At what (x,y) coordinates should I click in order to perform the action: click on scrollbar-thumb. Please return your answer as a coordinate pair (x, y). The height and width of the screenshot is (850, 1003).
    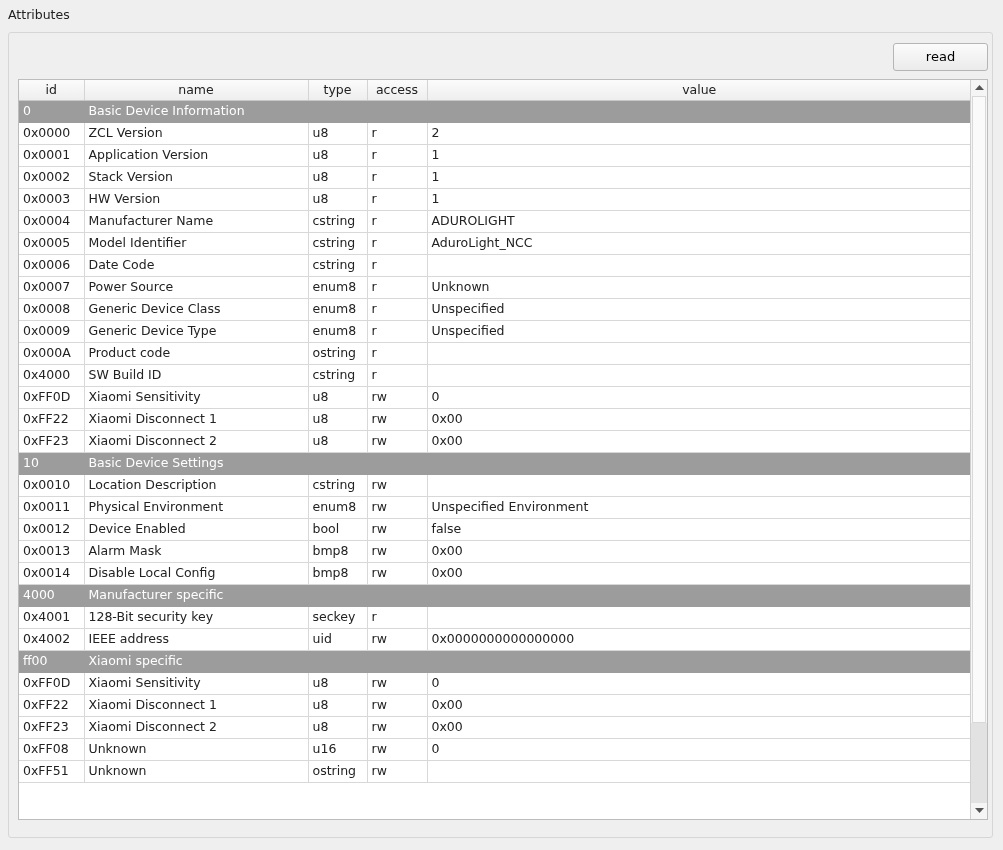
    Looking at the image, I should click on (979, 409).